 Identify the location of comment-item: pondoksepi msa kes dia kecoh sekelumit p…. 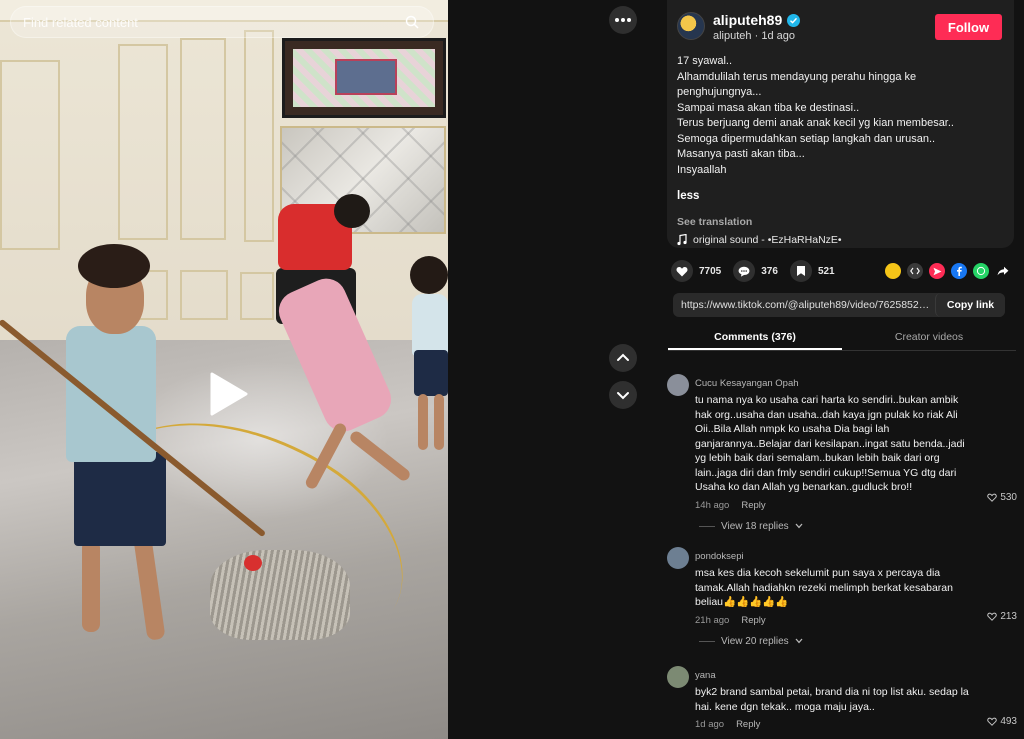
(842, 597).